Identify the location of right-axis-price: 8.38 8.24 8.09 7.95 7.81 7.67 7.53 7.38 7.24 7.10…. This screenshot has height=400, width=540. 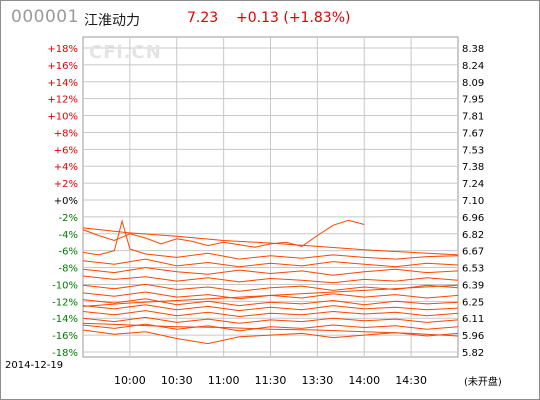
(473, 201).